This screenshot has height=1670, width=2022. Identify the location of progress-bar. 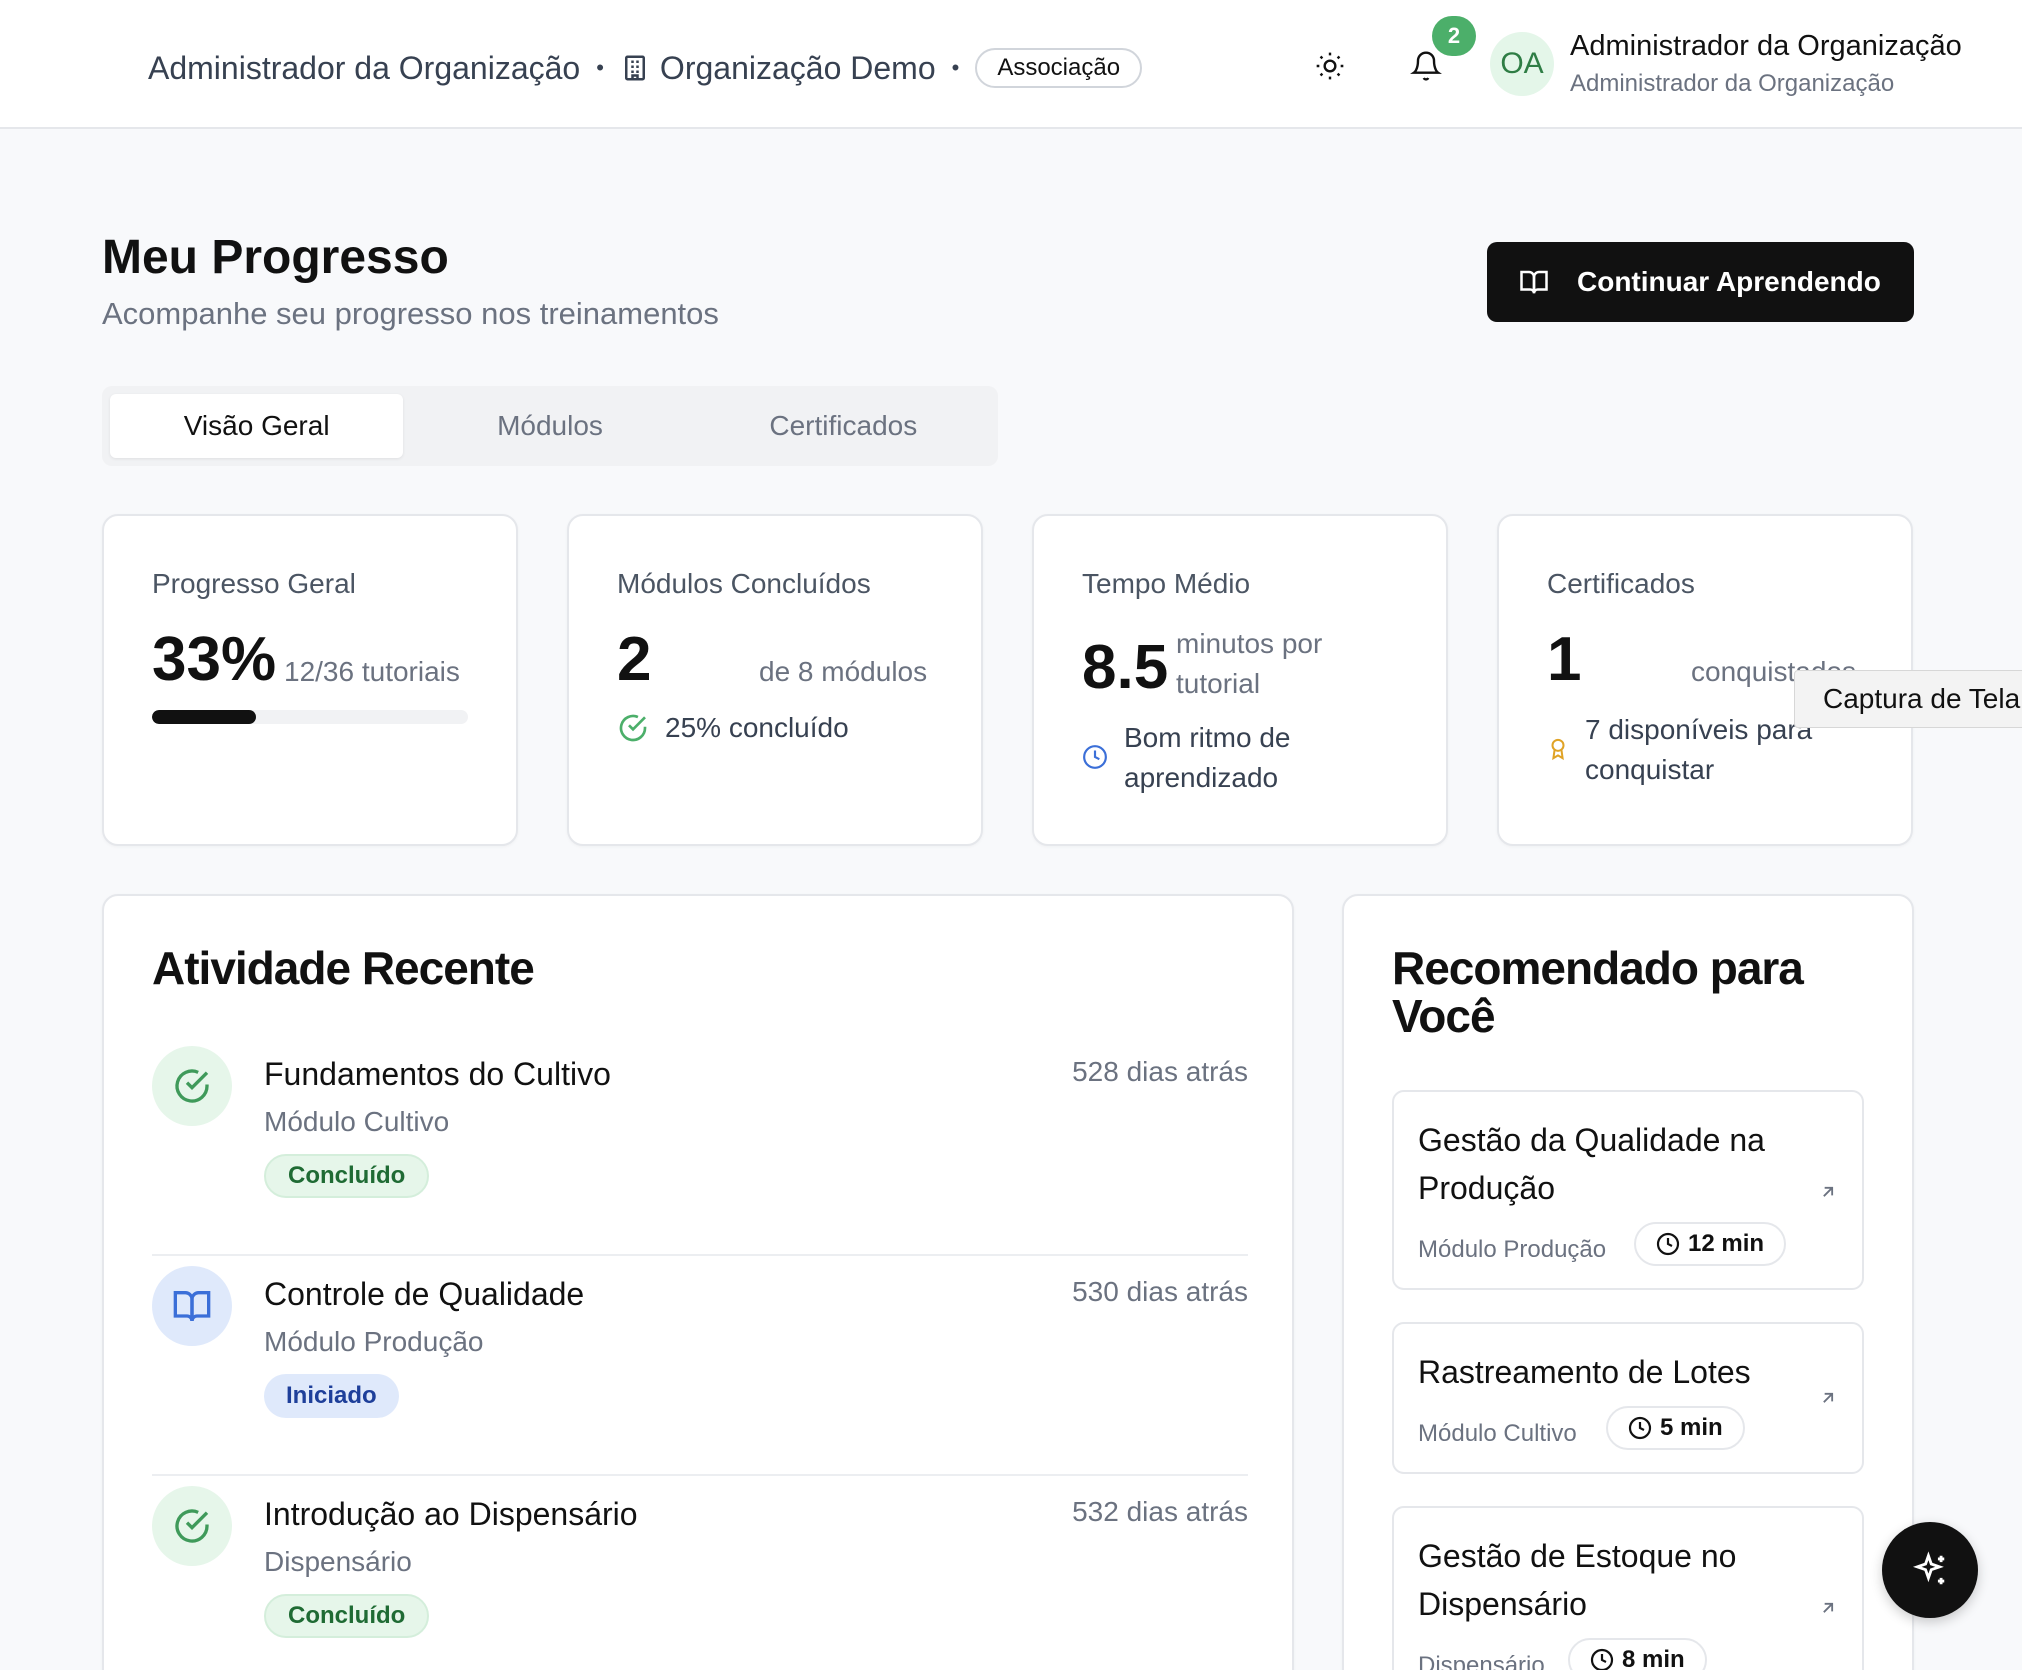
(310, 717).